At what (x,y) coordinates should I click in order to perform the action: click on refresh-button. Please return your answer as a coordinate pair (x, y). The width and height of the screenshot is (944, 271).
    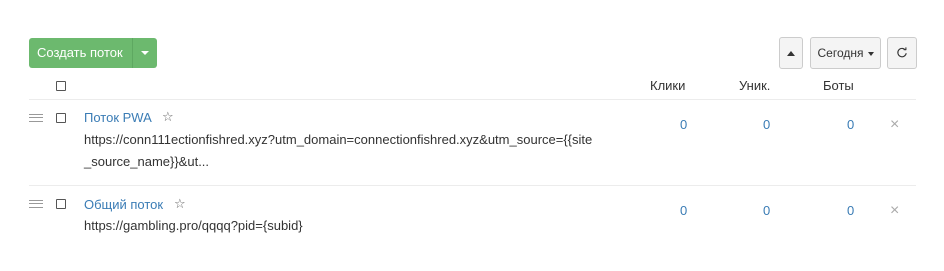
    Looking at the image, I should click on (902, 53).